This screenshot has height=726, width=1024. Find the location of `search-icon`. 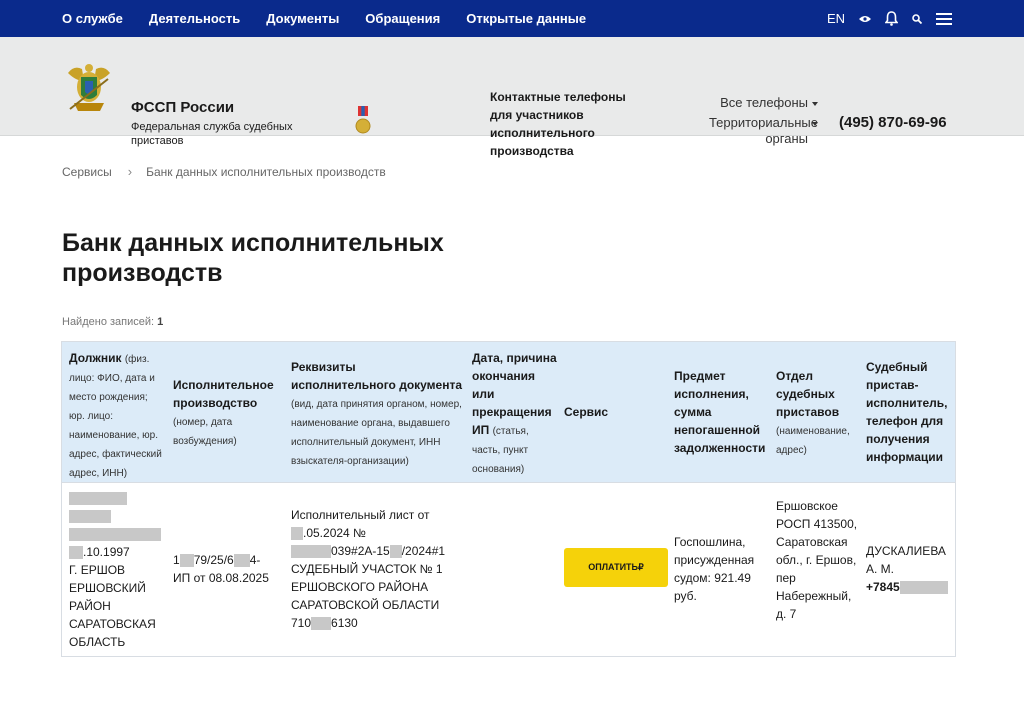

search-icon is located at coordinates (917, 18).